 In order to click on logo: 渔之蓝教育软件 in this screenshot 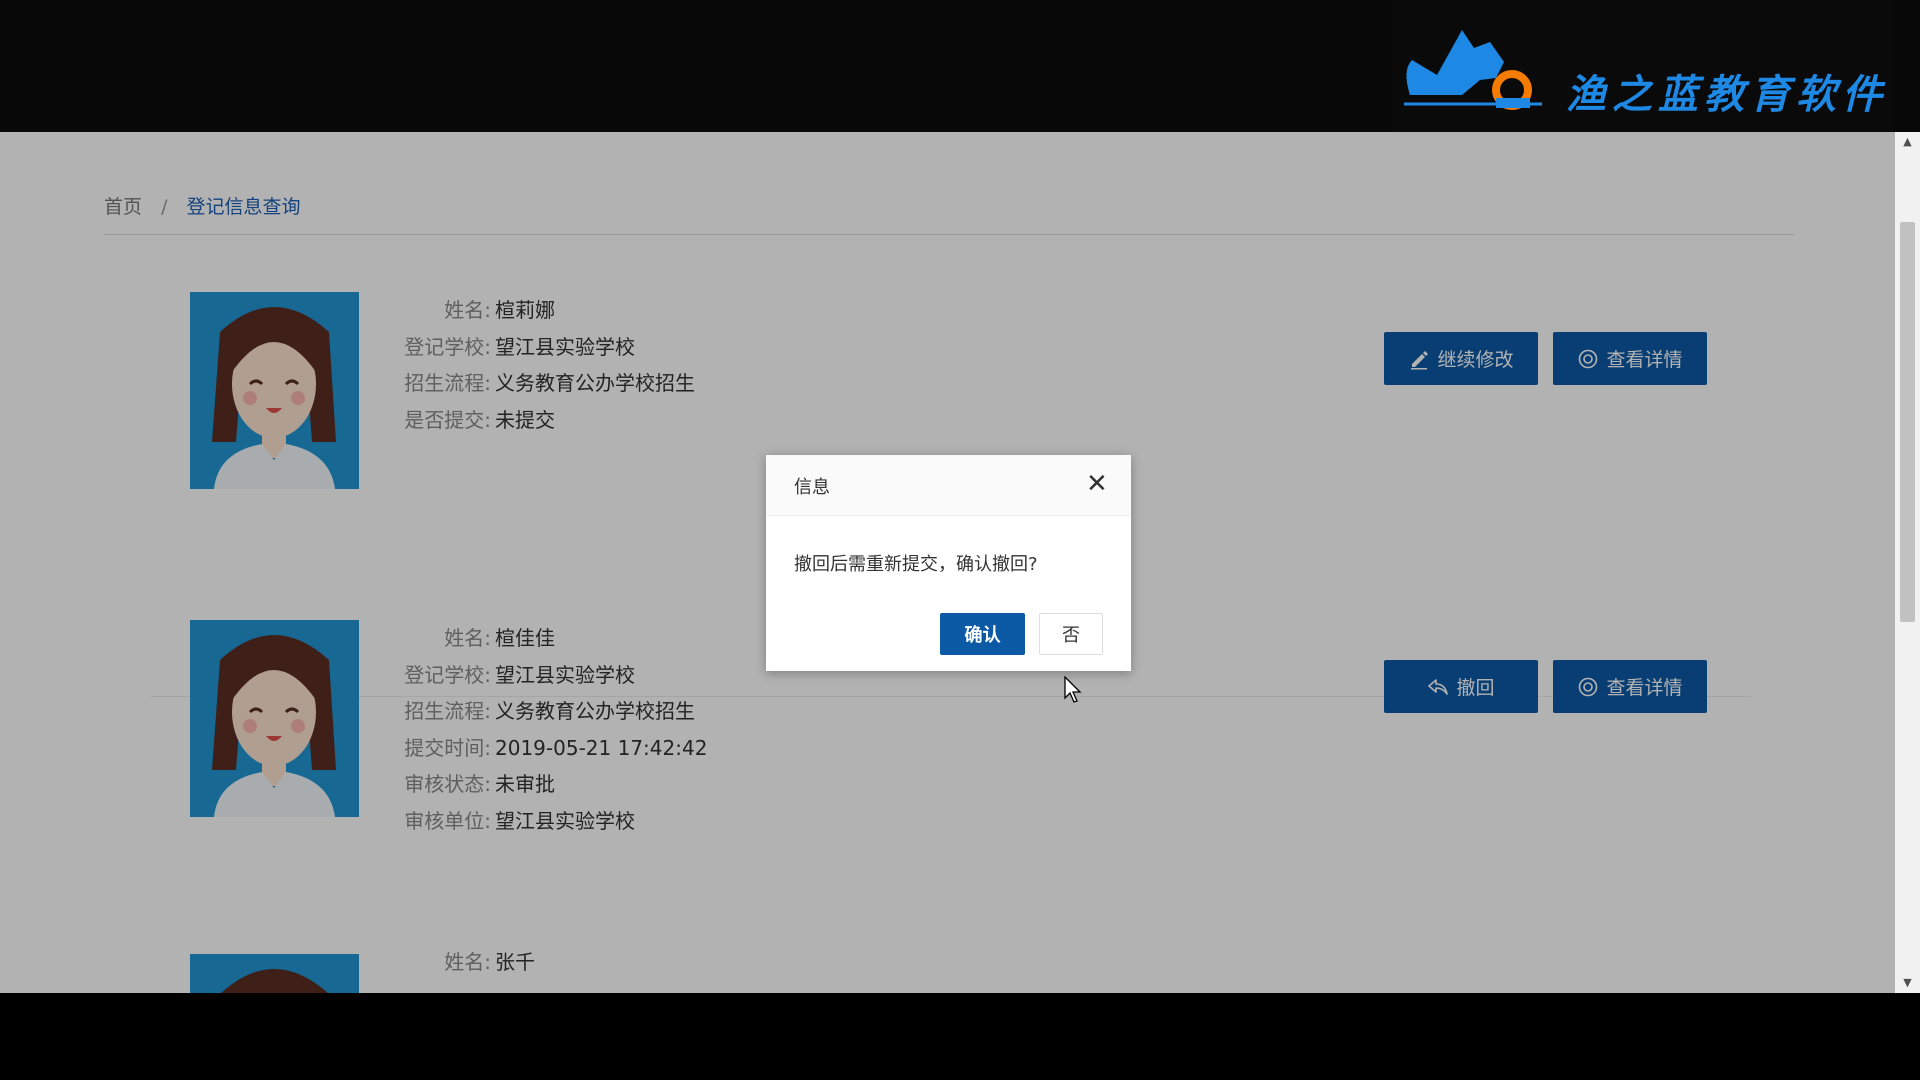, I will do `click(1642, 66)`.